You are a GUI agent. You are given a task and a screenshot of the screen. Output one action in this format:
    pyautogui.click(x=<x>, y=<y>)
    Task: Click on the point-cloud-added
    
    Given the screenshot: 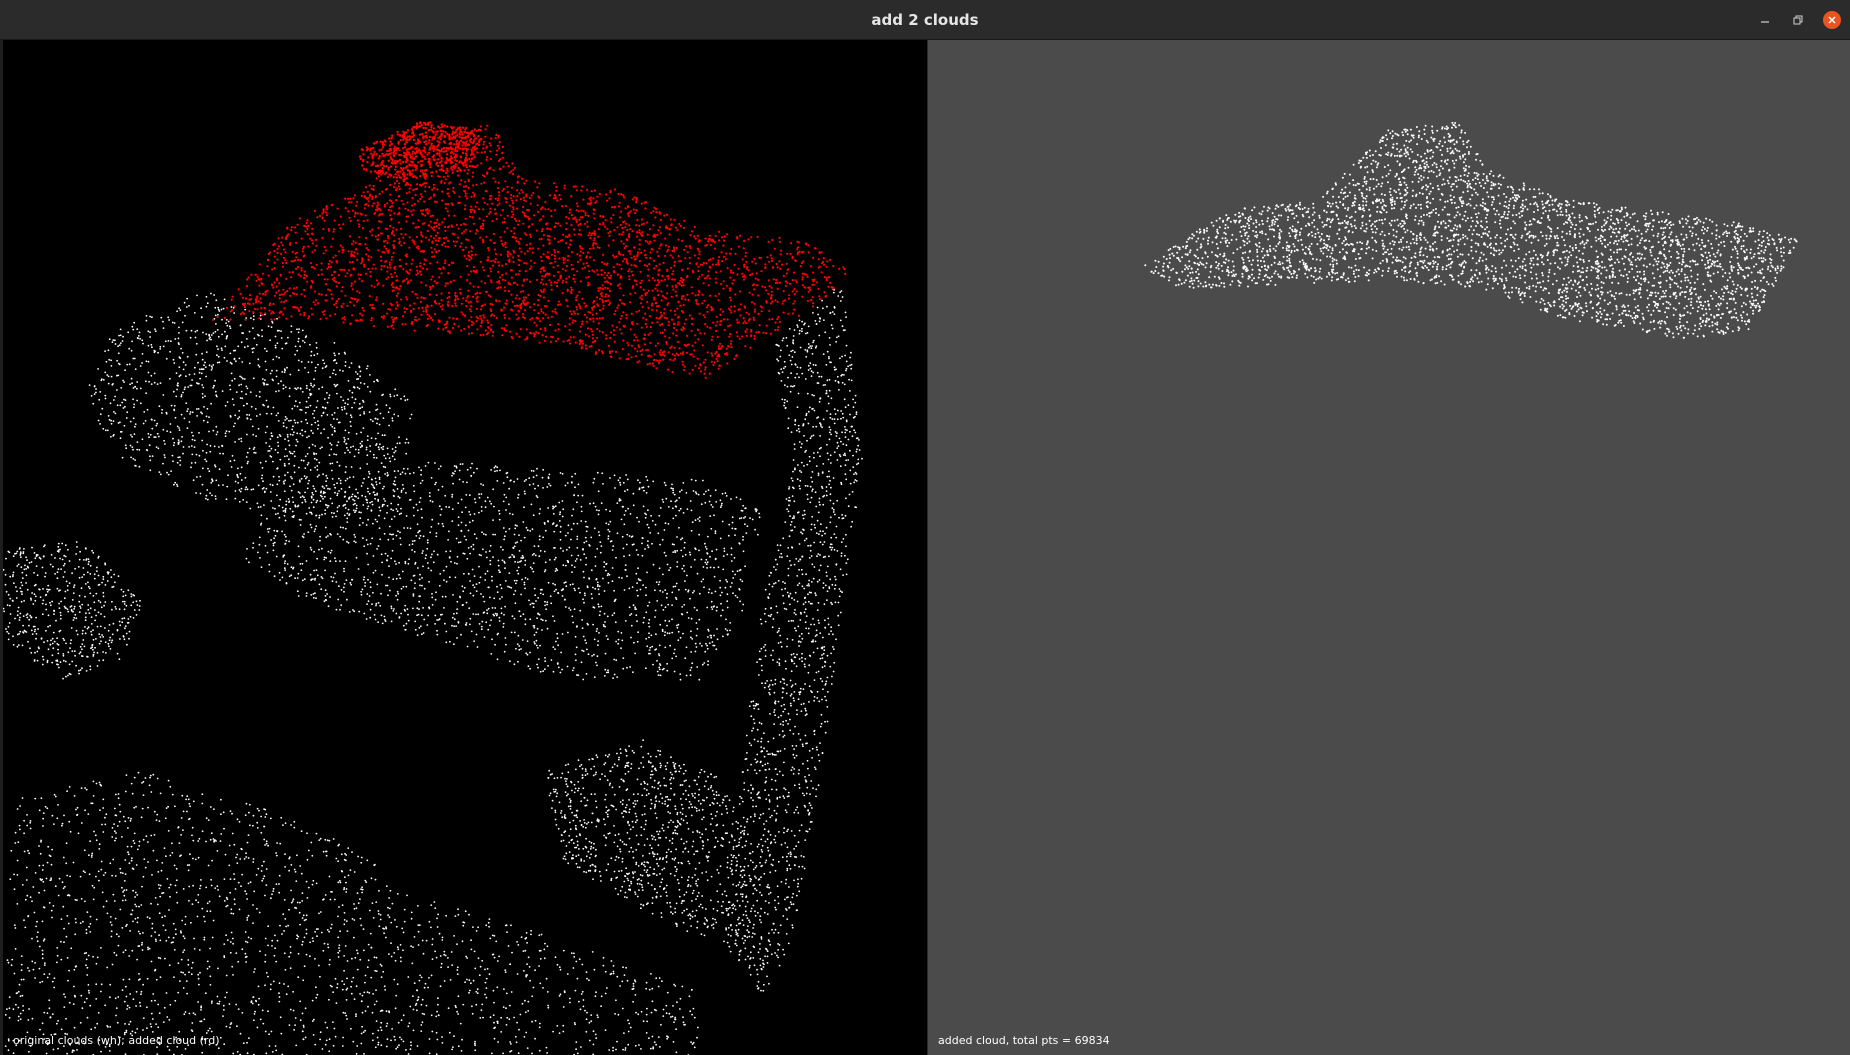 What is the action you would take?
    pyautogui.click(x=1471, y=230)
    